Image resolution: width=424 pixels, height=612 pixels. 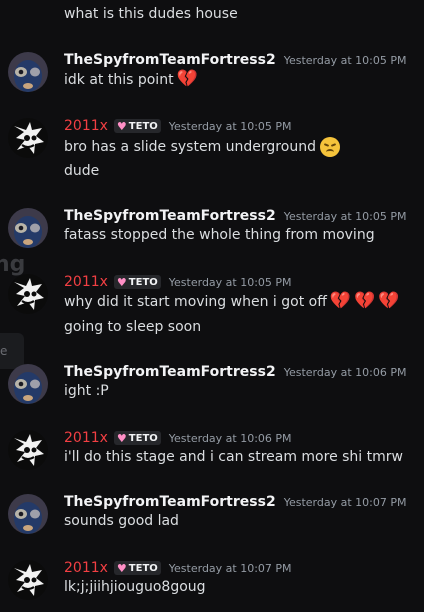 I want to click on message-text: why did it start moving when i got off, so click(x=195, y=301).